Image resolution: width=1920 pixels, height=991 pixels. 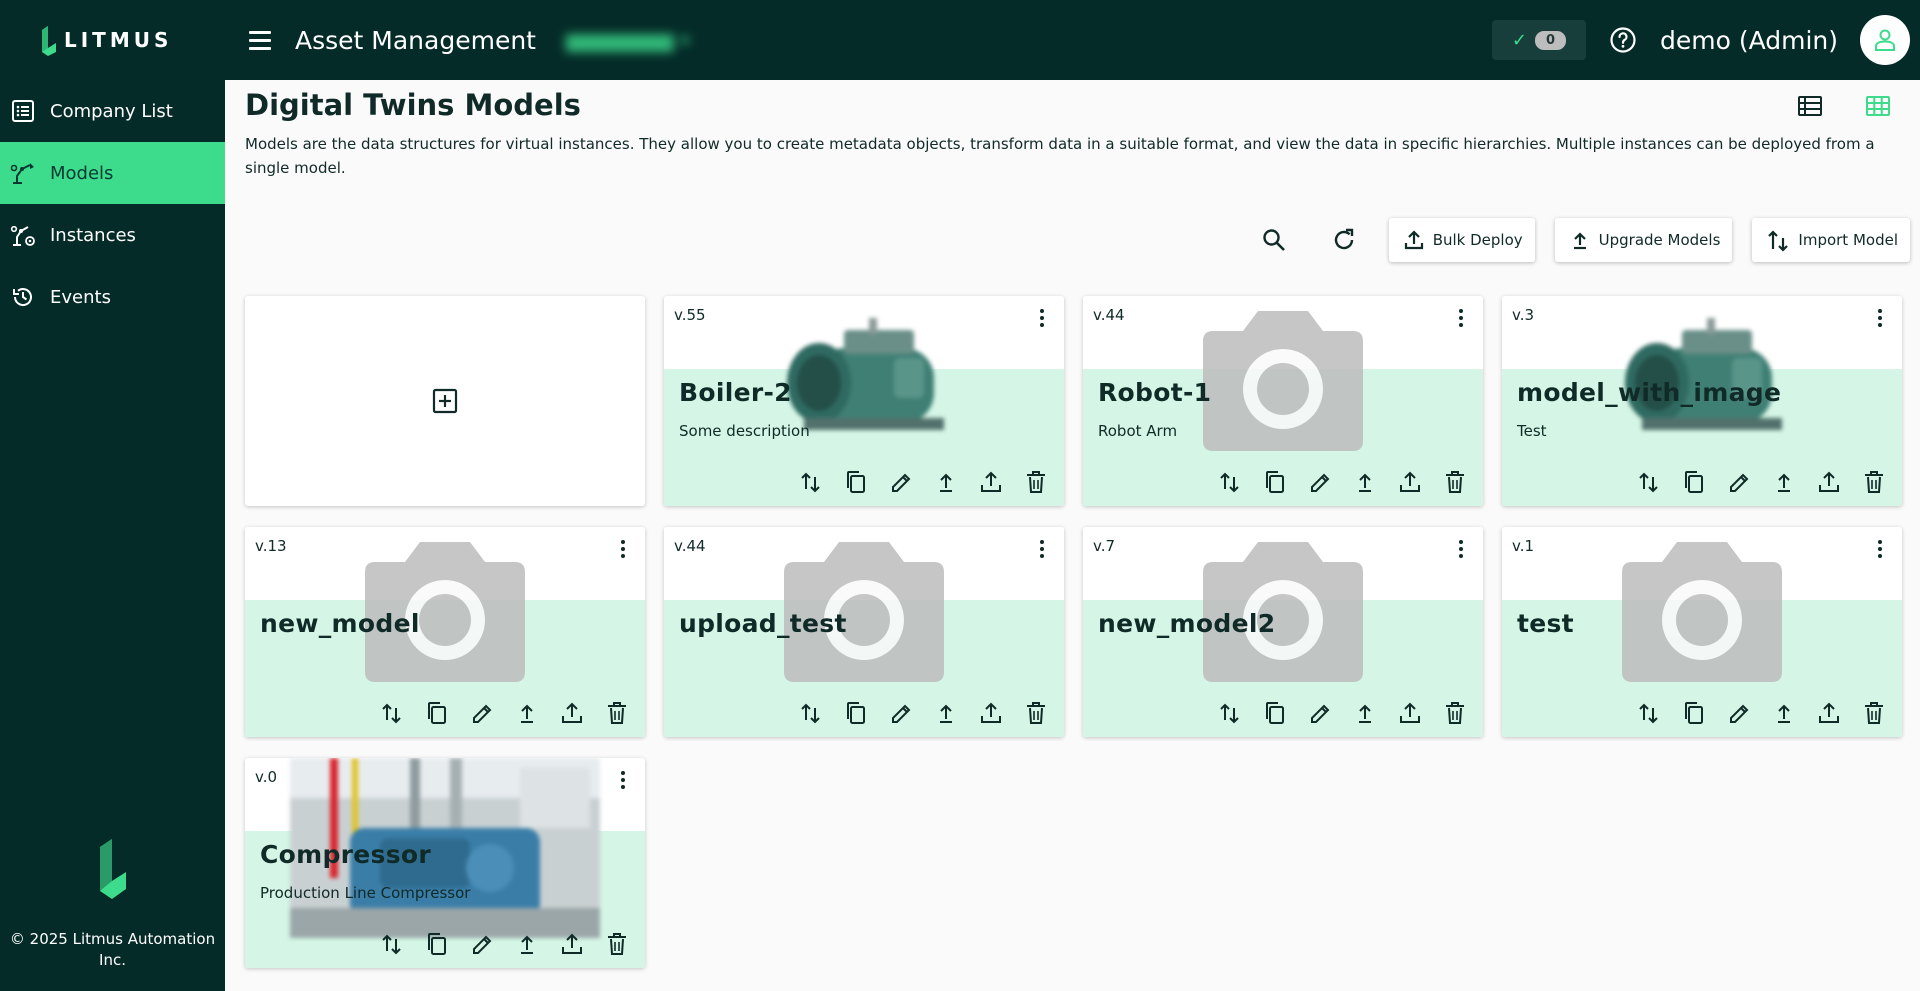 I want to click on add-model-card, so click(x=445, y=401).